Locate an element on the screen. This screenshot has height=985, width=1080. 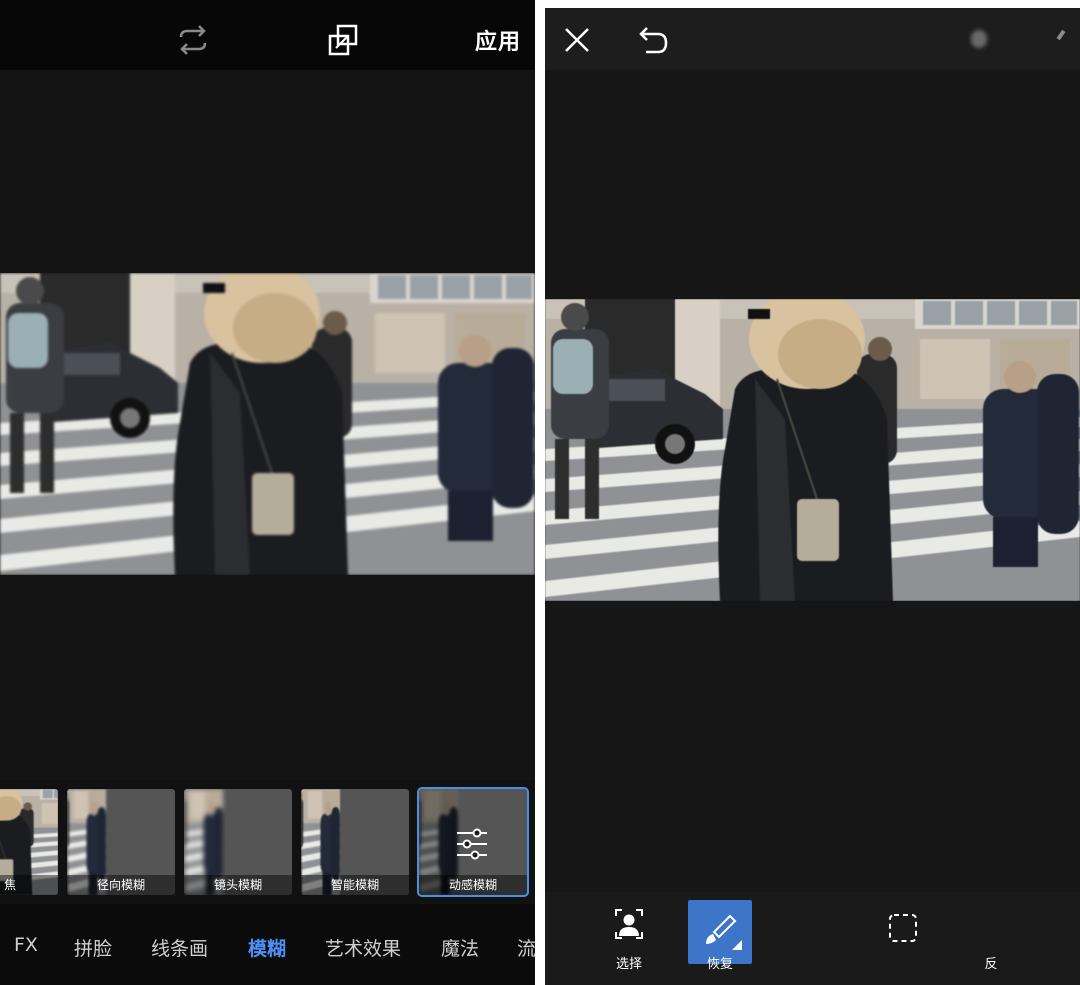
category-magic: 魔法 is located at coordinates (460, 947).